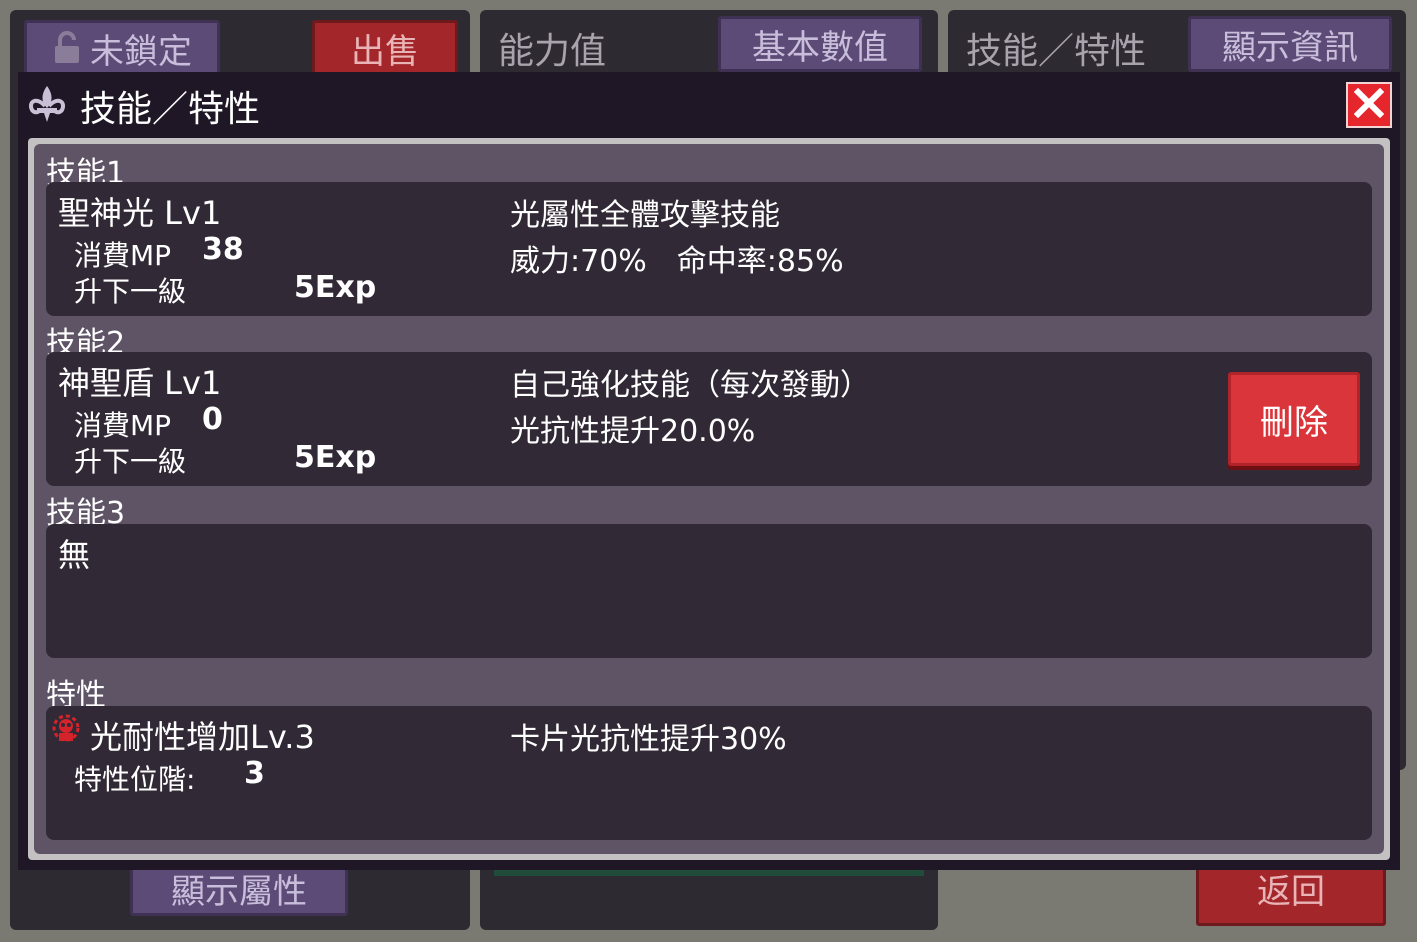  I want to click on skill-1-next-level-label: 升下一級, so click(130, 291).